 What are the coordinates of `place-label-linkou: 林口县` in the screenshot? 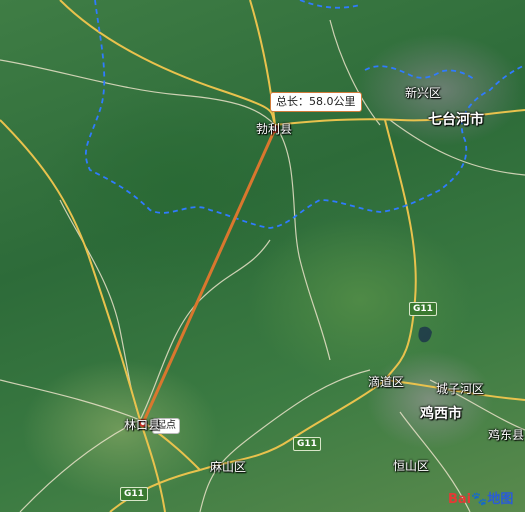 It's located at (142, 424).